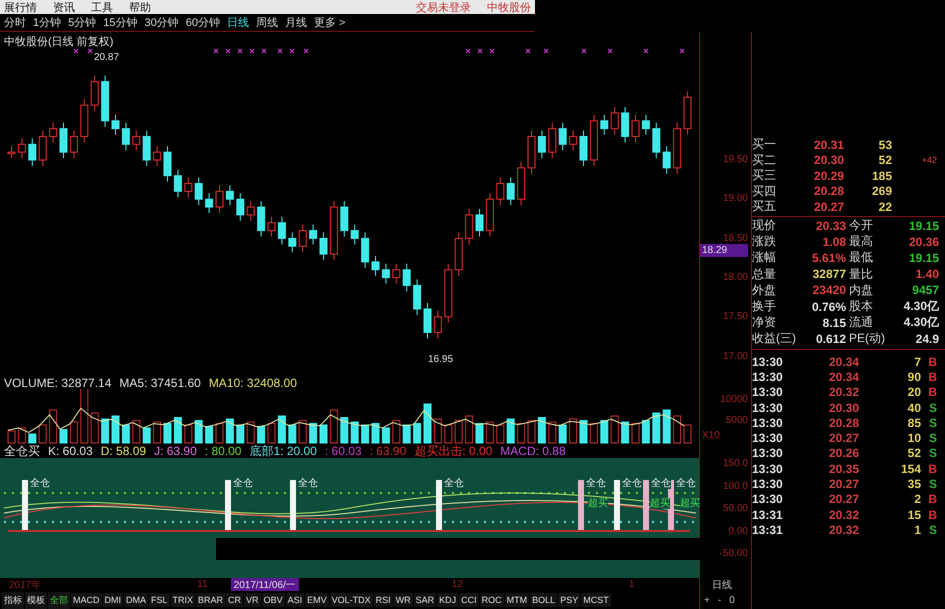  What do you see at coordinates (102, 7) in the screenshot?
I see `menu-item: 工具` at bounding box center [102, 7].